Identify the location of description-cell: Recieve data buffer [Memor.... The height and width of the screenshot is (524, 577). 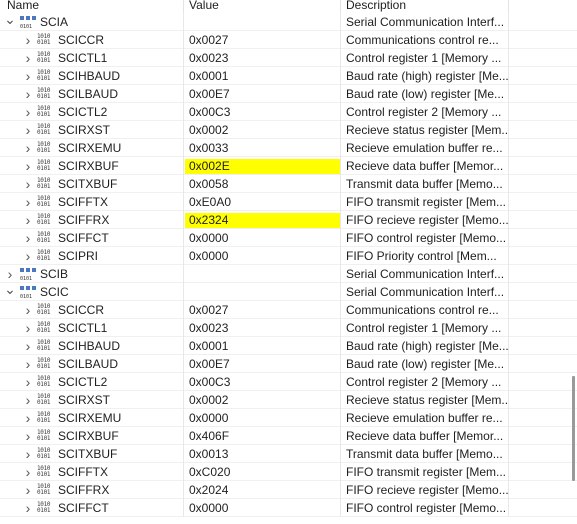
(425, 166).